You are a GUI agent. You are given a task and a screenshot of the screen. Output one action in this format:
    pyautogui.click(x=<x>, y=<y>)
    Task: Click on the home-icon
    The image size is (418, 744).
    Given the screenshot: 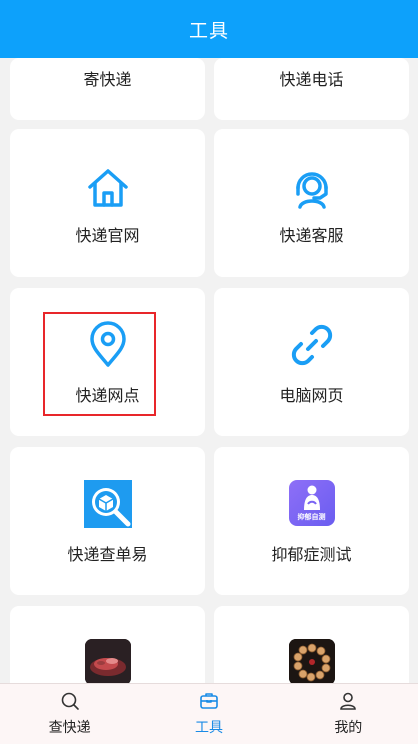 What is the action you would take?
    pyautogui.click(x=108, y=188)
    